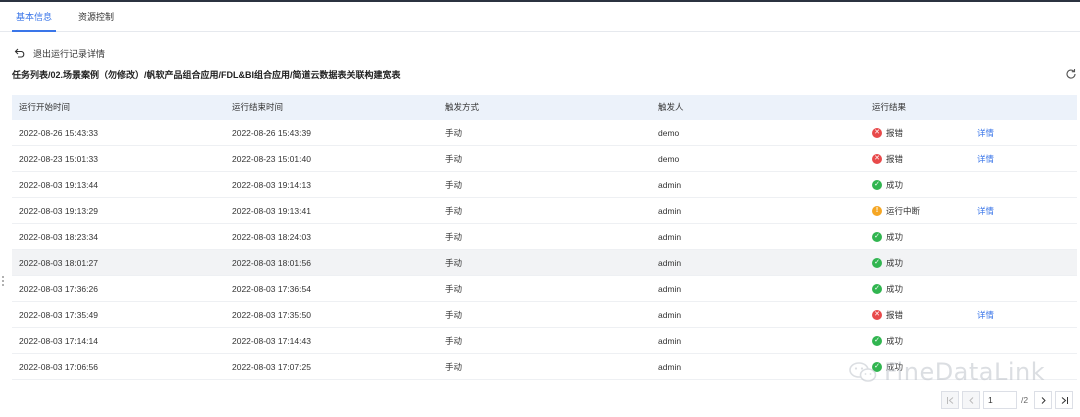 This screenshot has height=417, width=1080. I want to click on wechat-icon, so click(863, 372).